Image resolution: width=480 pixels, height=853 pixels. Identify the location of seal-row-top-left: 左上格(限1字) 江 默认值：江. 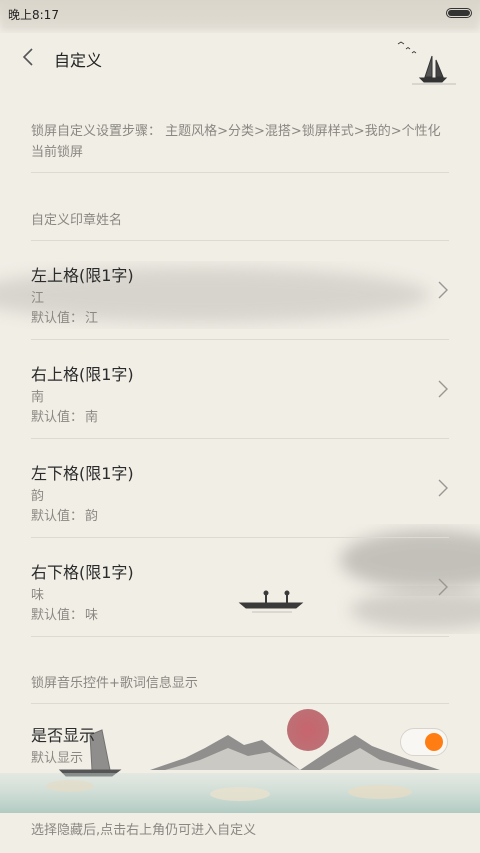
(240, 290).